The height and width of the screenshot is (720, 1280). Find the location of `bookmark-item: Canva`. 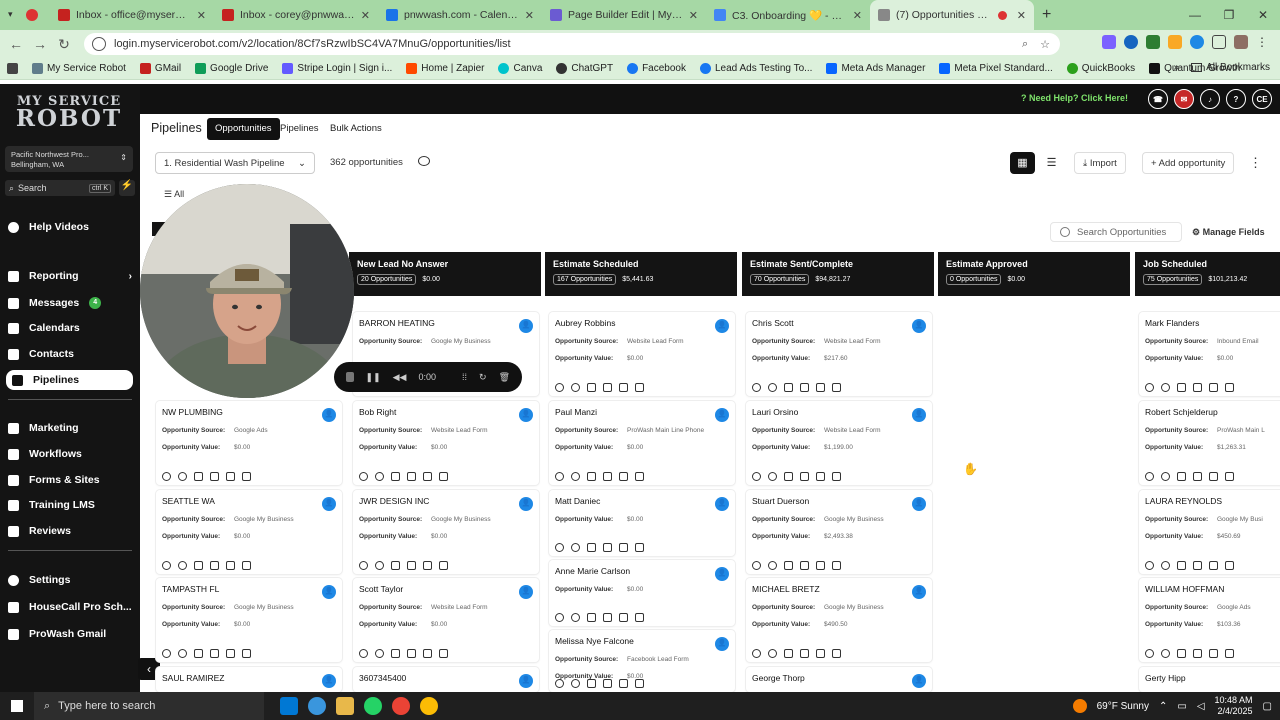

bookmark-item: Canva is located at coordinates (520, 68).